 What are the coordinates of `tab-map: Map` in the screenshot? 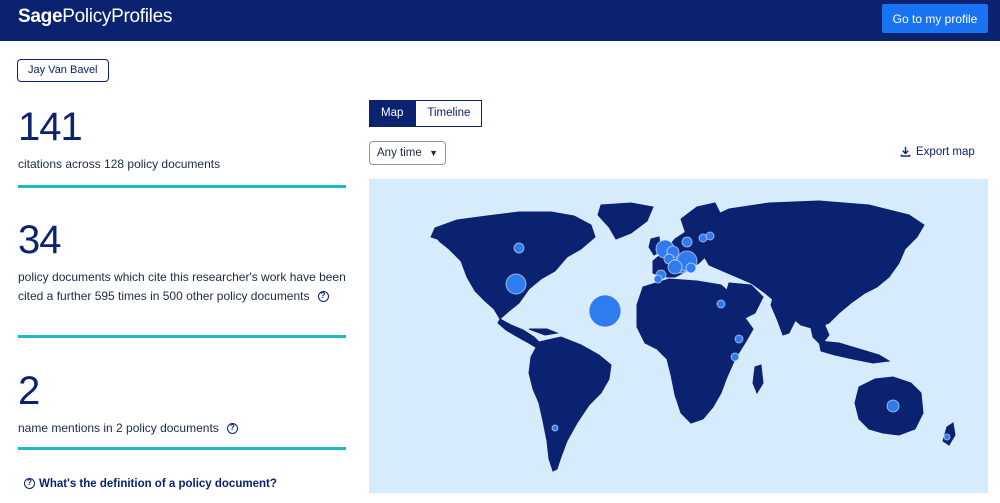 It's located at (392, 113).